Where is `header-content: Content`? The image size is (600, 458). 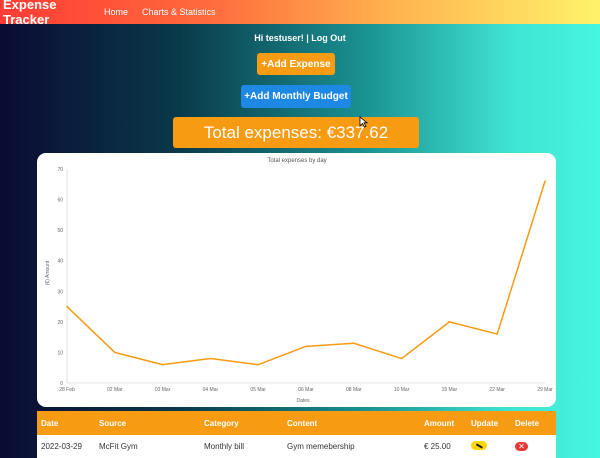
header-content: Content is located at coordinates (302, 423).